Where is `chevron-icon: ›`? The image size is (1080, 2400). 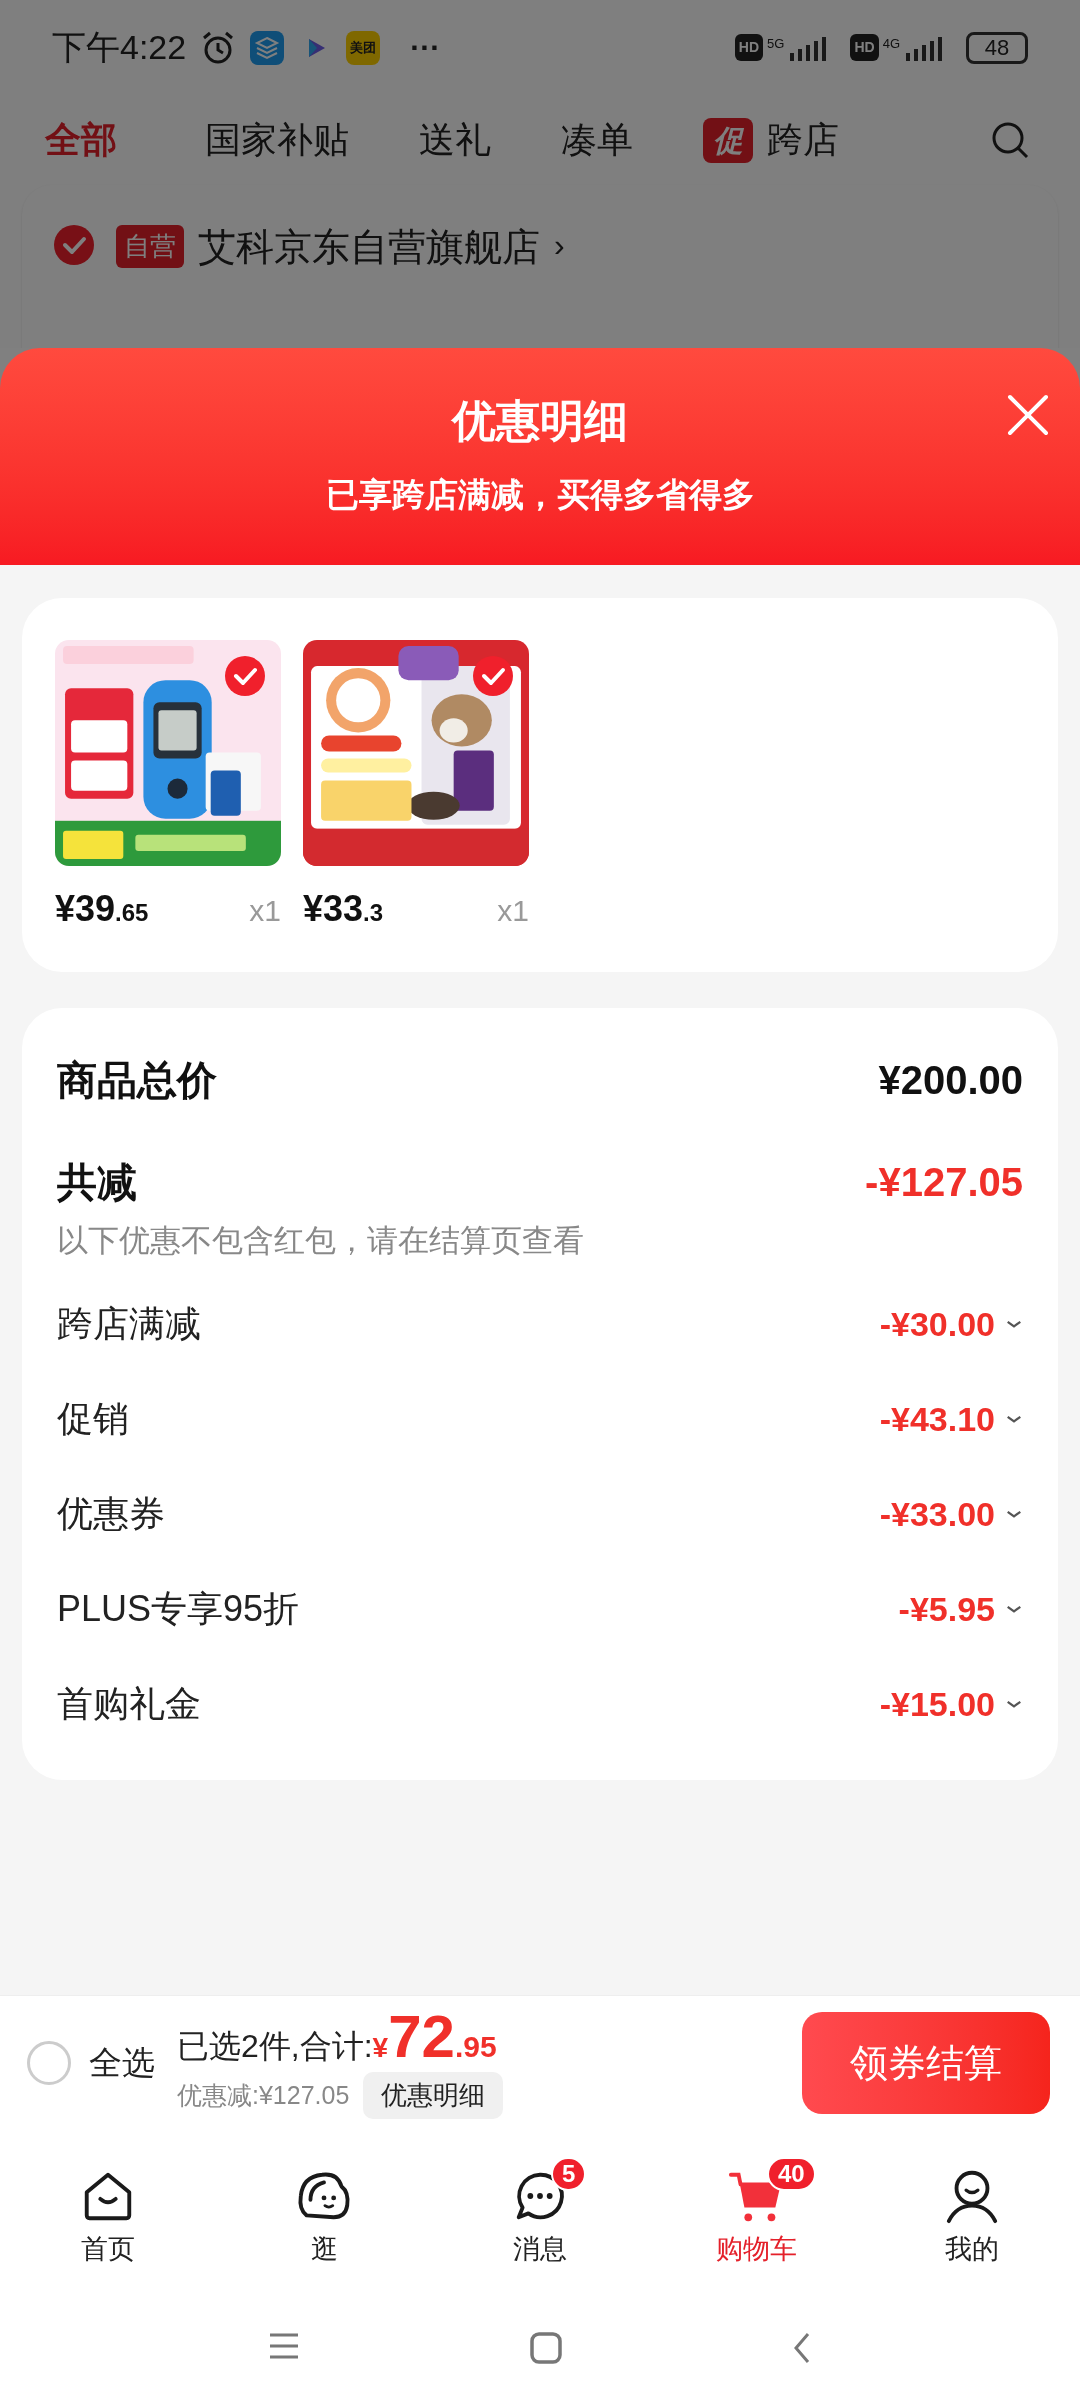
chevron-icon: › is located at coordinates (559, 245).